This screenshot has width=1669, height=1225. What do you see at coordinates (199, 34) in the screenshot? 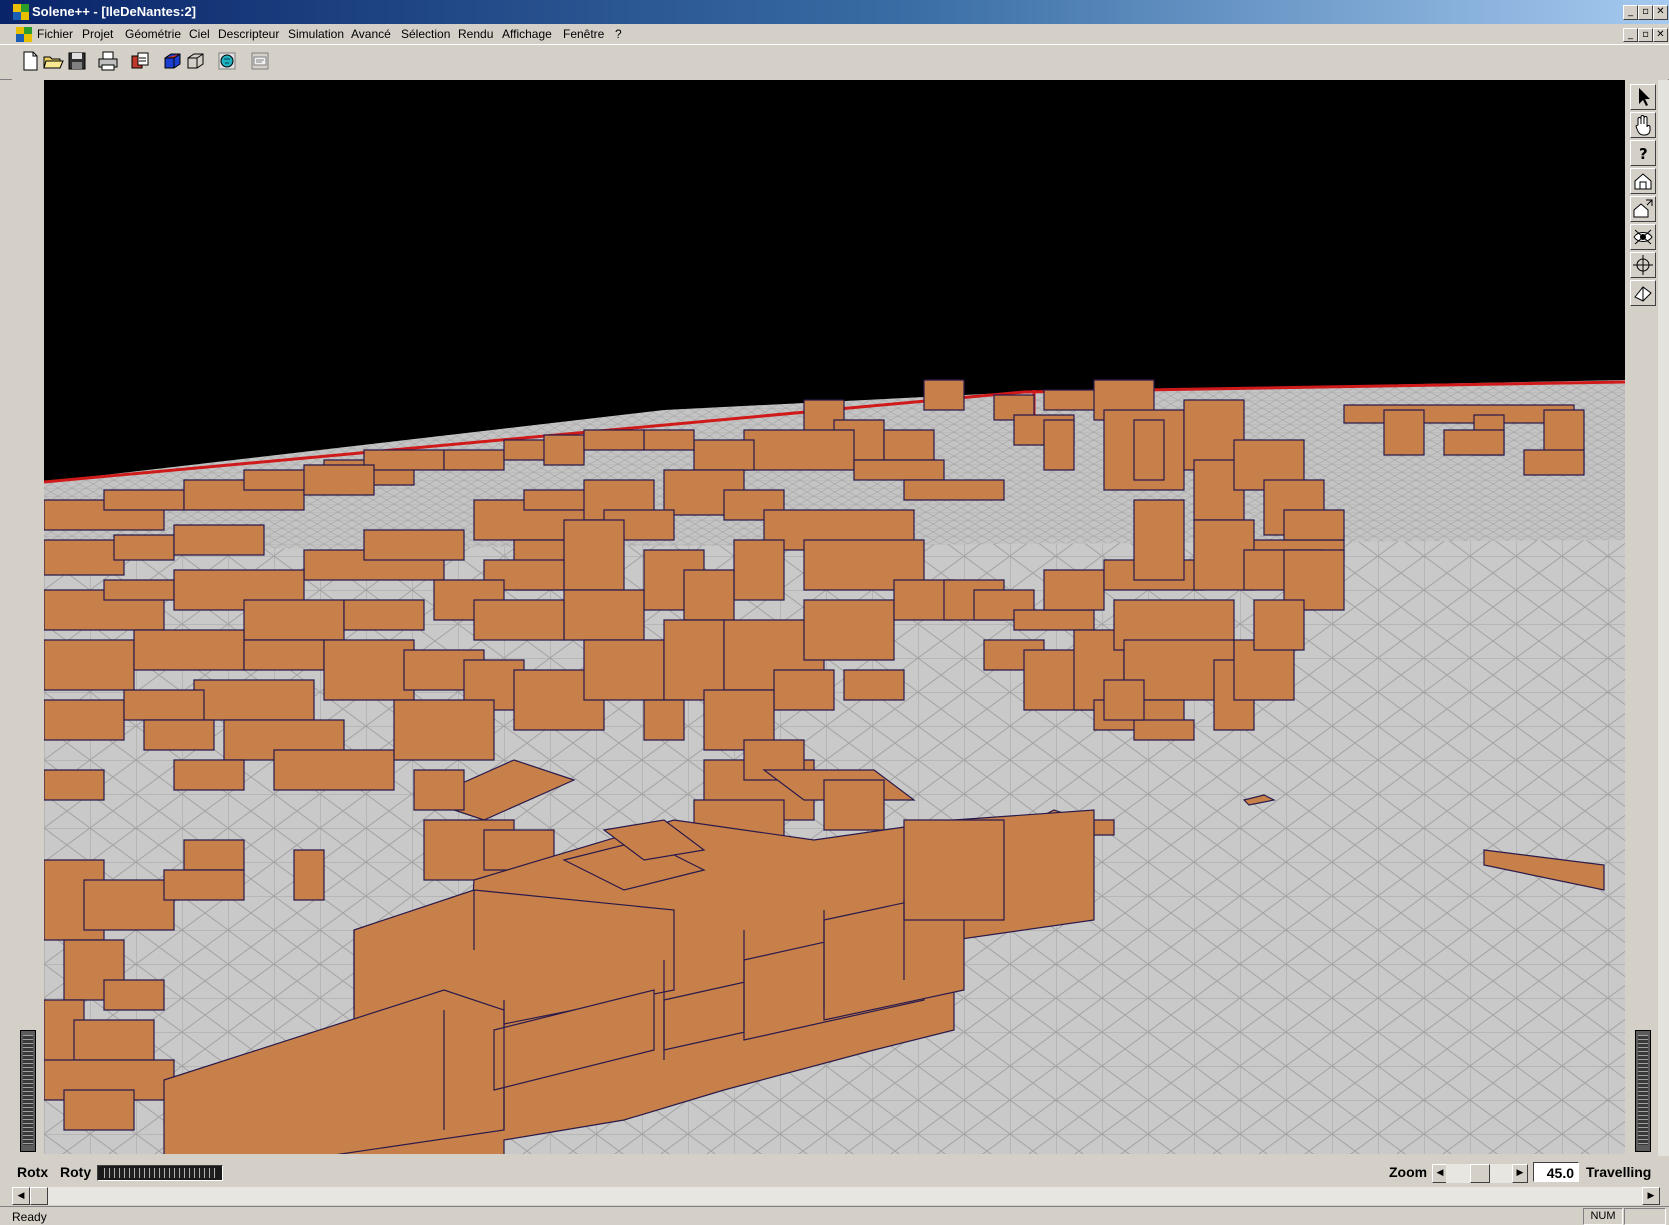
I see `menu-ciel: Ciel` at bounding box center [199, 34].